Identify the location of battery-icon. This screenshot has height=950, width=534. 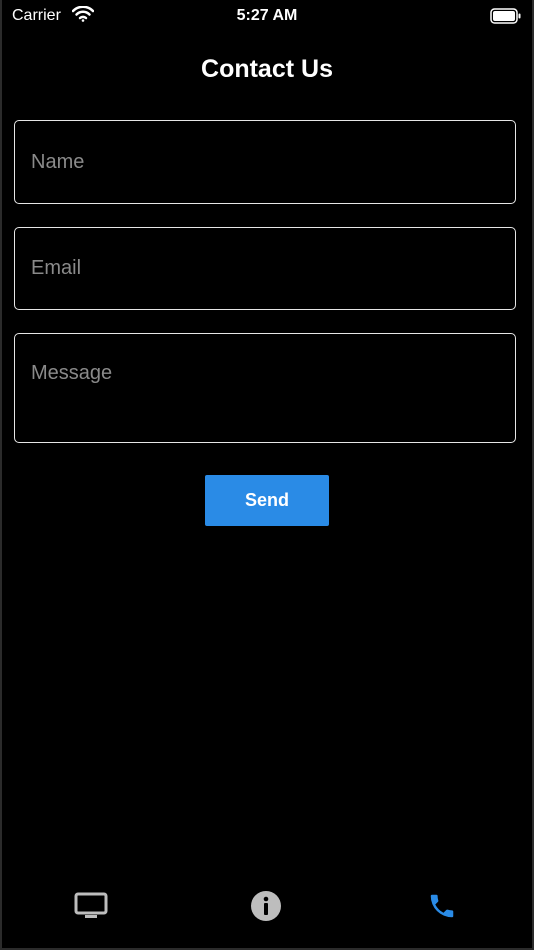
(506, 18).